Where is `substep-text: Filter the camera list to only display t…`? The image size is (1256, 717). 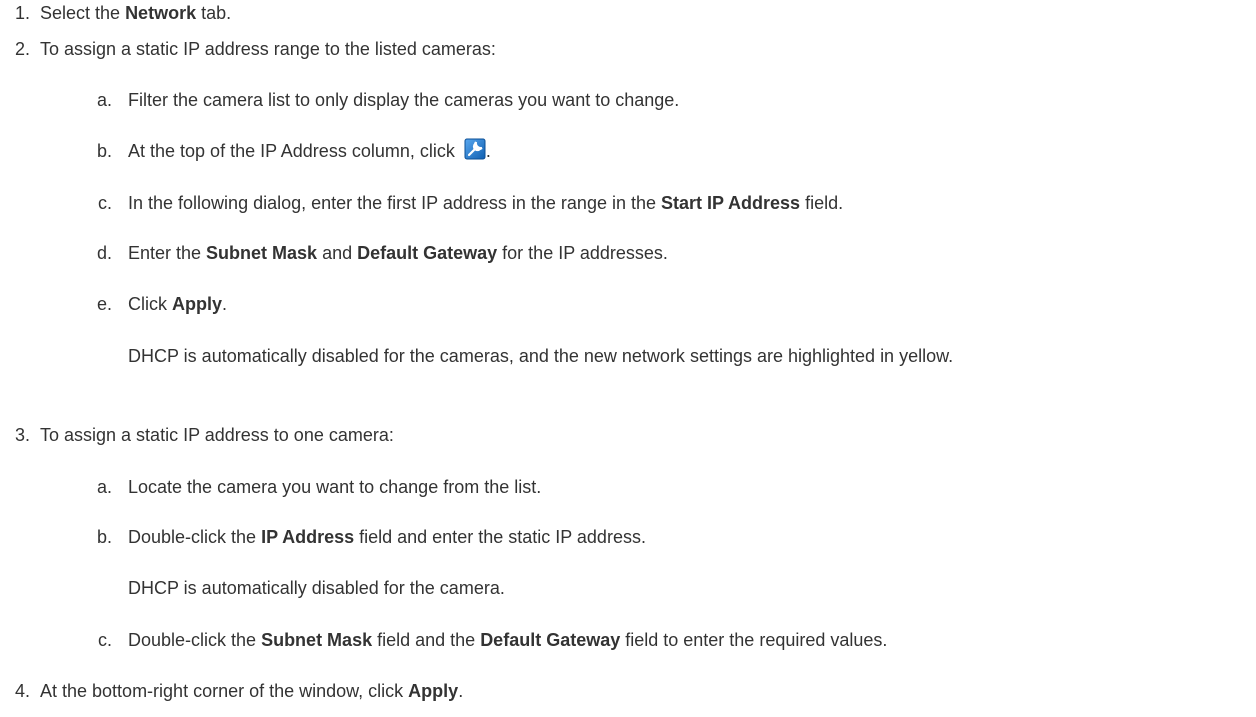 substep-text: Filter the camera list to only display t… is located at coordinates (404, 100).